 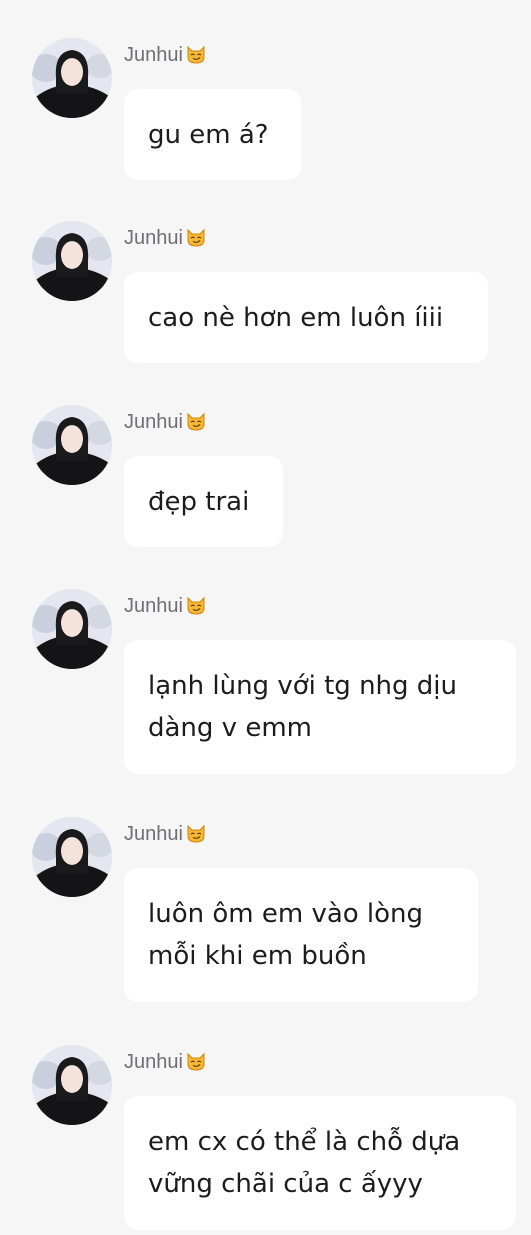 What do you see at coordinates (303, 707) in the screenshot?
I see `message-text: lạnh lùng với tg nhg dịu dàng v emm` at bounding box center [303, 707].